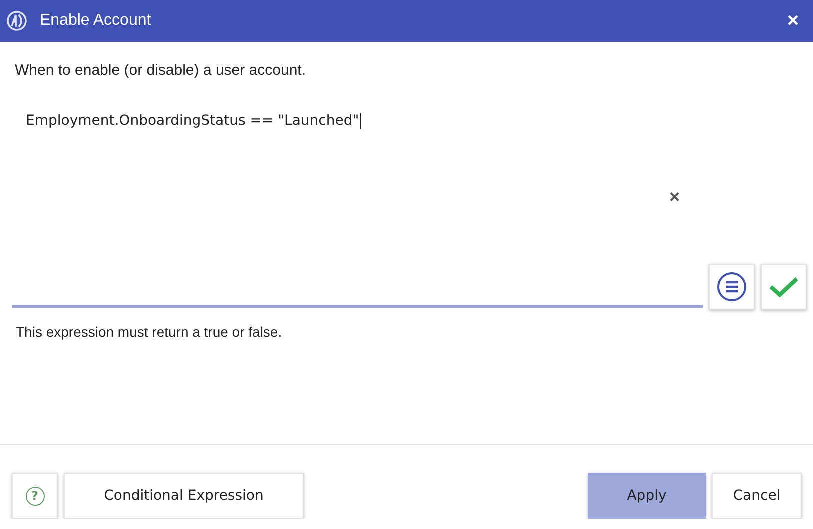 This screenshot has width=813, height=529. Describe the element at coordinates (757, 496) in the screenshot. I see `cancel-button: Cancel` at that location.